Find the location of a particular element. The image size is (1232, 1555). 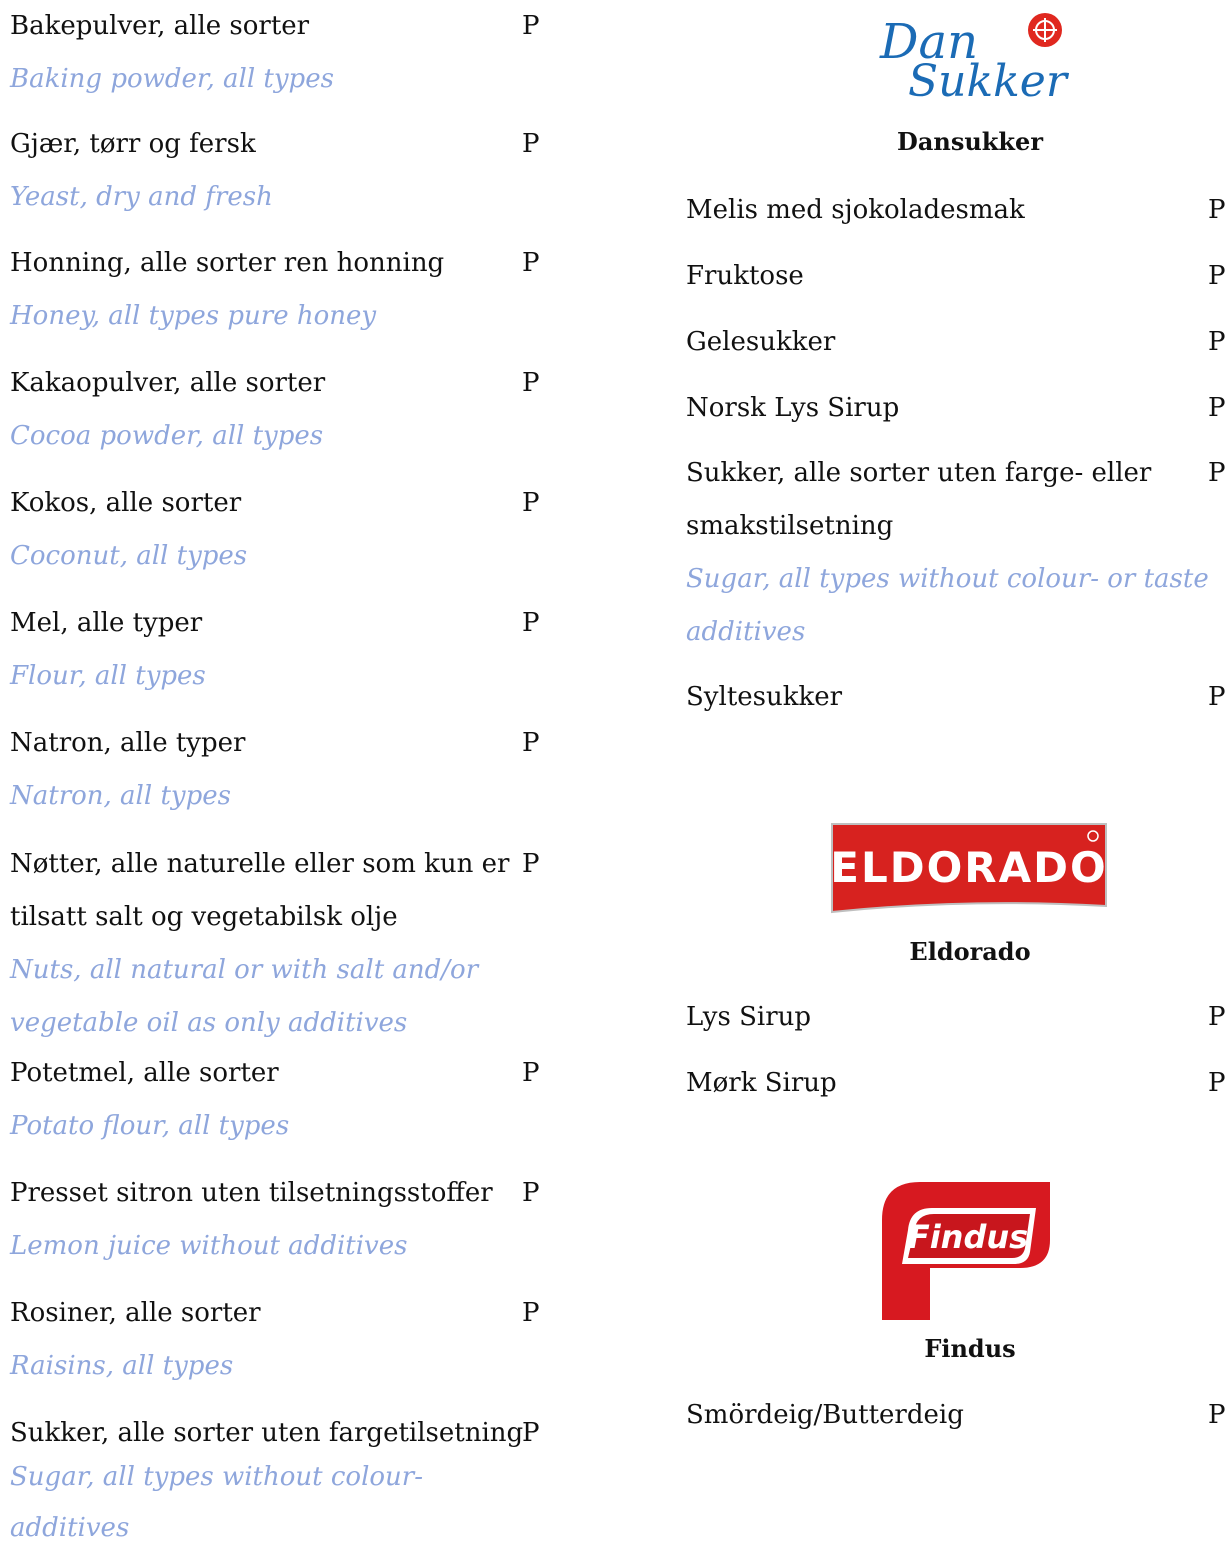

product-name-english: Flour, all types is located at coordinates (108, 676).